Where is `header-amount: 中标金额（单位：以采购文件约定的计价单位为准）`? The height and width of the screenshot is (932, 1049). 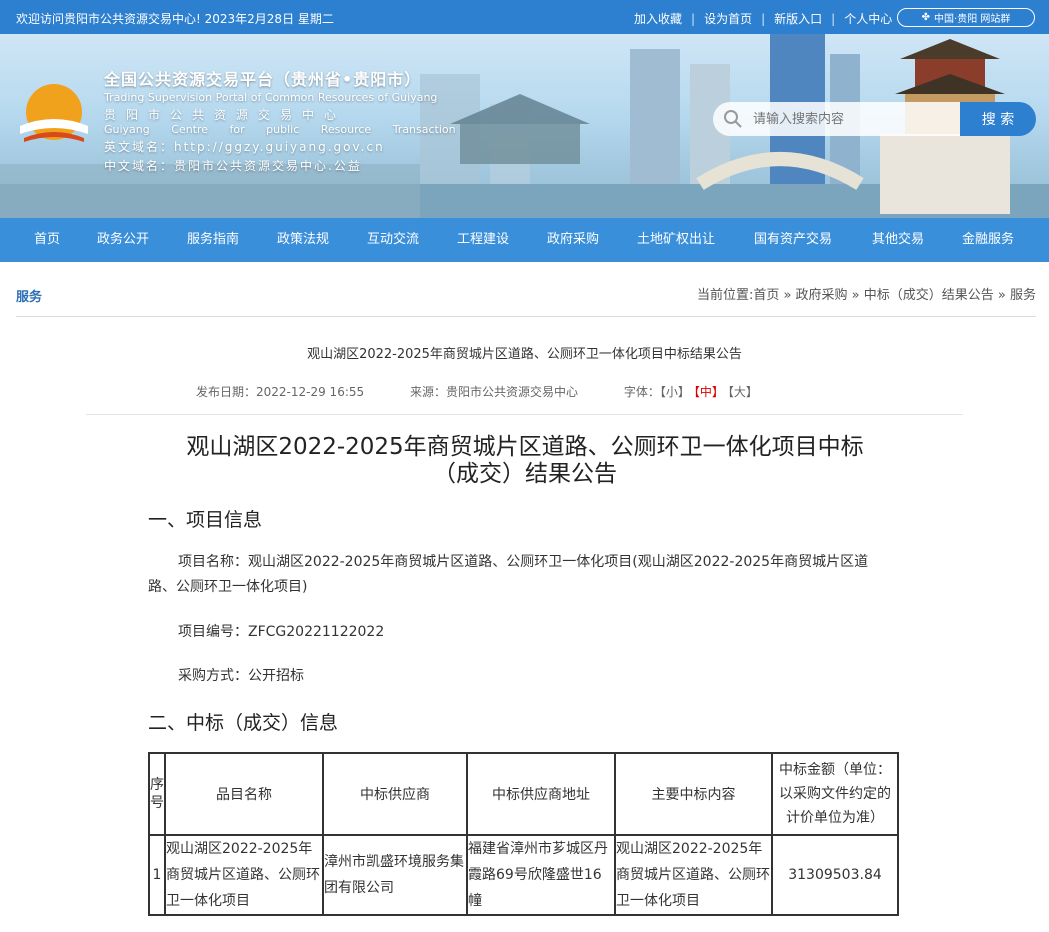
header-amount: 中标金额（单位：以采购文件约定的计价单位为准） is located at coordinates (835, 794).